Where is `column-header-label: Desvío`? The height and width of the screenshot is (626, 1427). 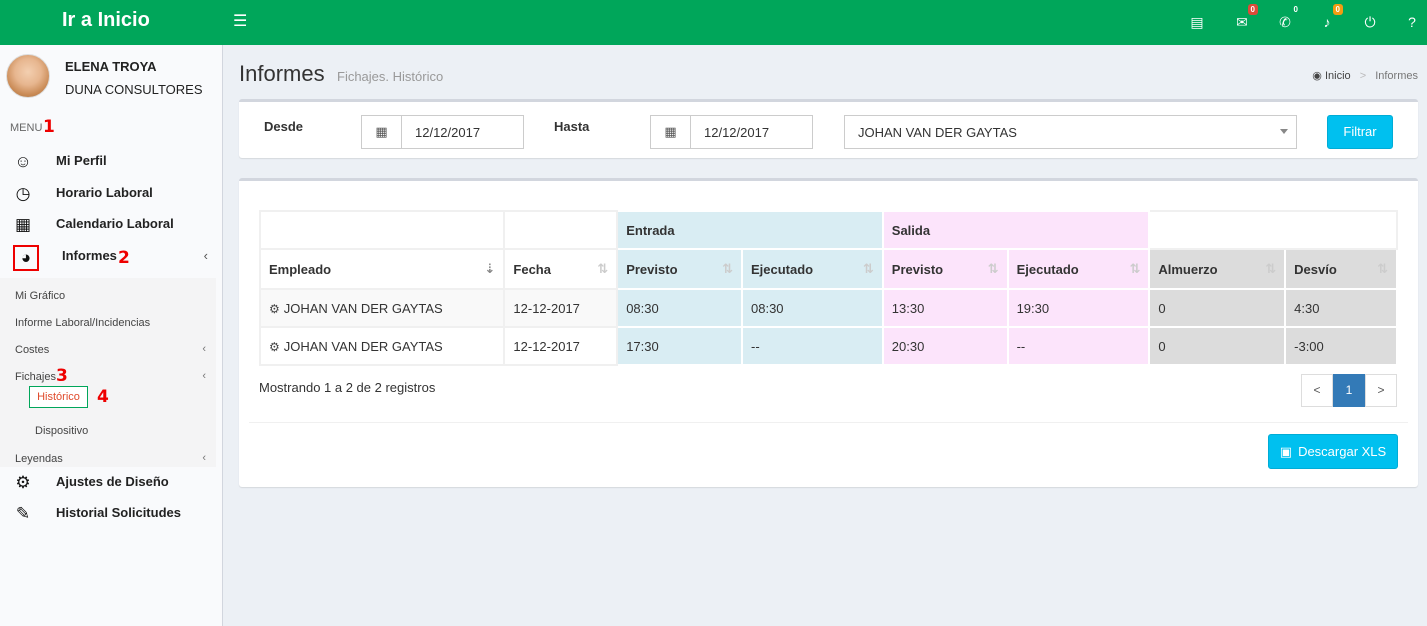
column-header-label: Desvío is located at coordinates (1315, 269).